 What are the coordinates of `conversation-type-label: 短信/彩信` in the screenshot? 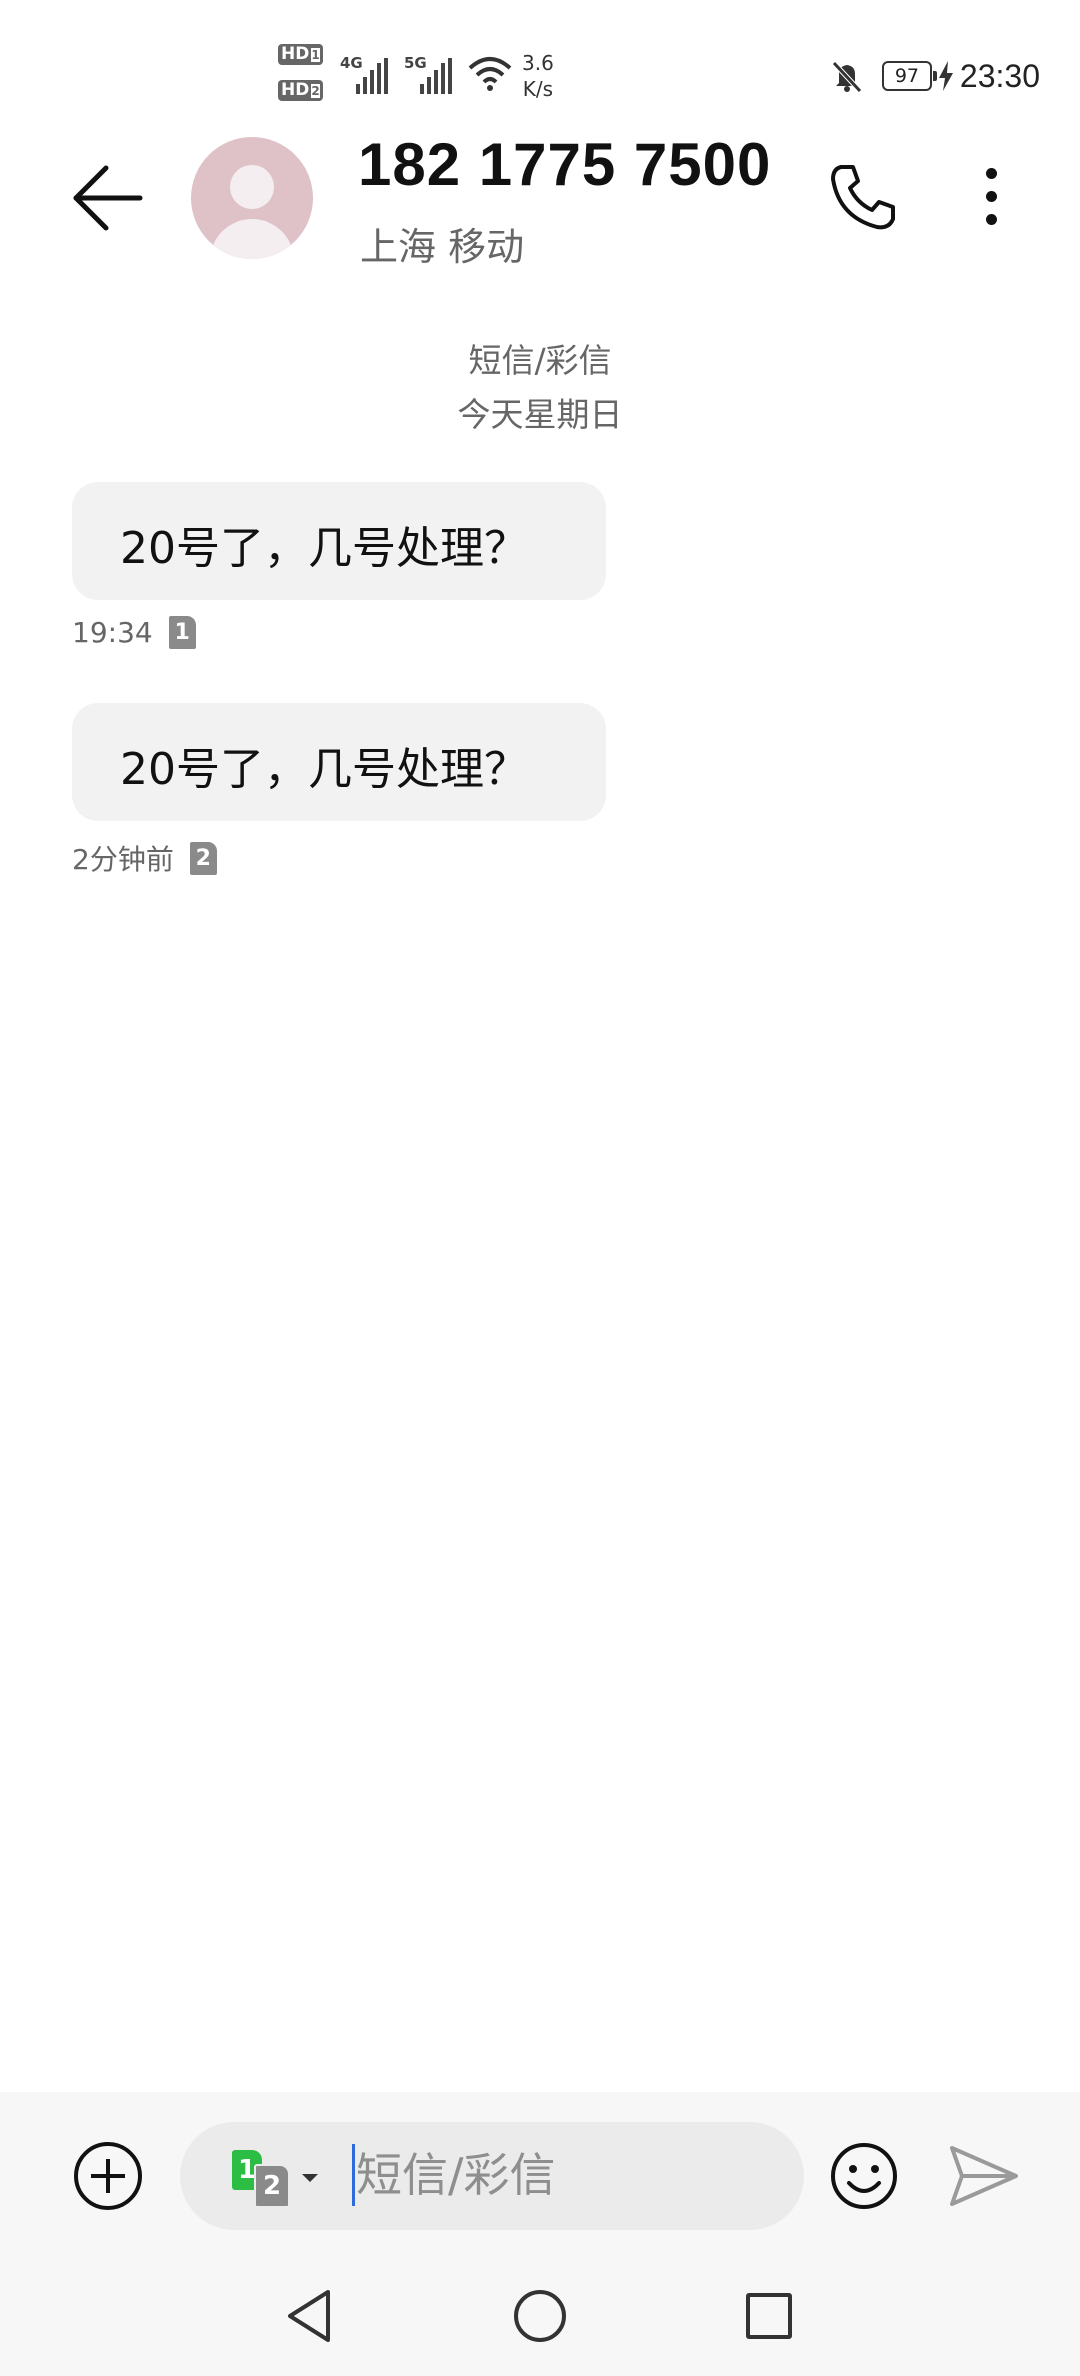 It's located at (540, 360).